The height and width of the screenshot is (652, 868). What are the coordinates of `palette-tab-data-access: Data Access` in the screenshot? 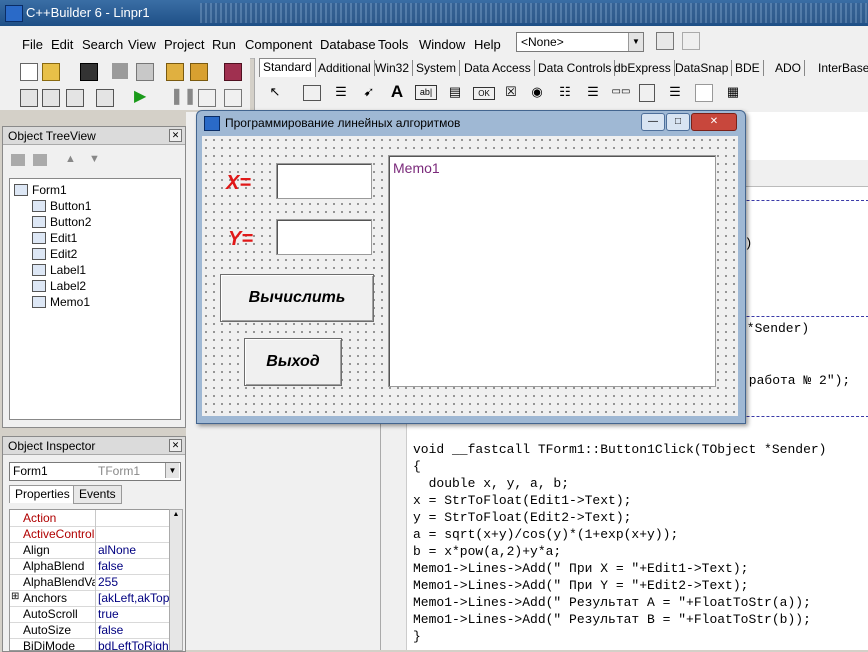 It's located at (498, 68).